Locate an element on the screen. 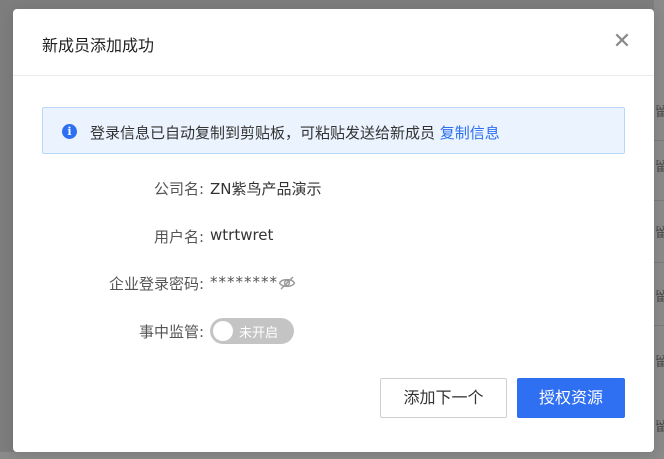 This screenshot has height=459, width=664. company-value: ZN紫鸟产品演示 is located at coordinates (266, 189).